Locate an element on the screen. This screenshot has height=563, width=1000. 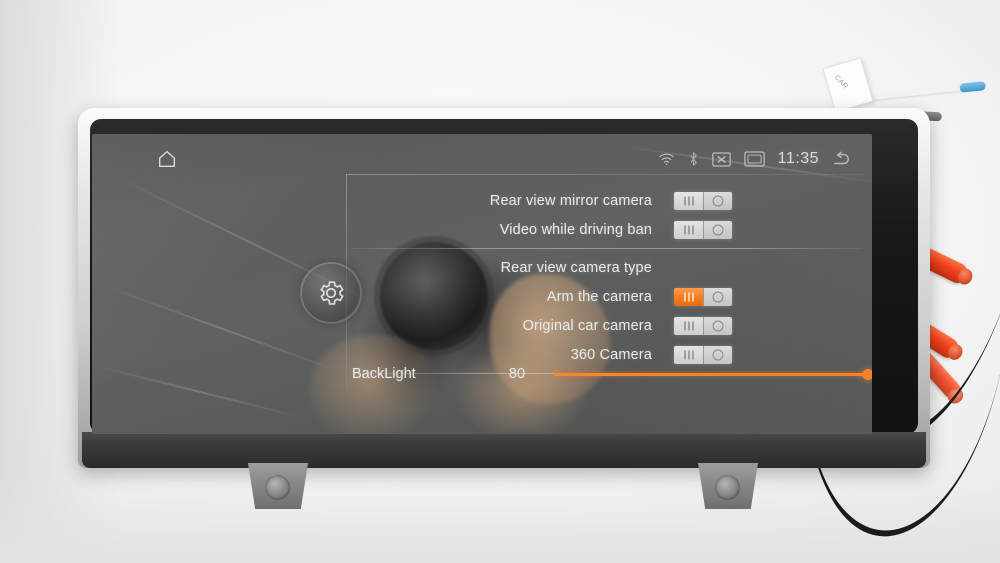
setting-row-video-while-driving-ban: Video while driving ban is located at coordinates (607, 229).